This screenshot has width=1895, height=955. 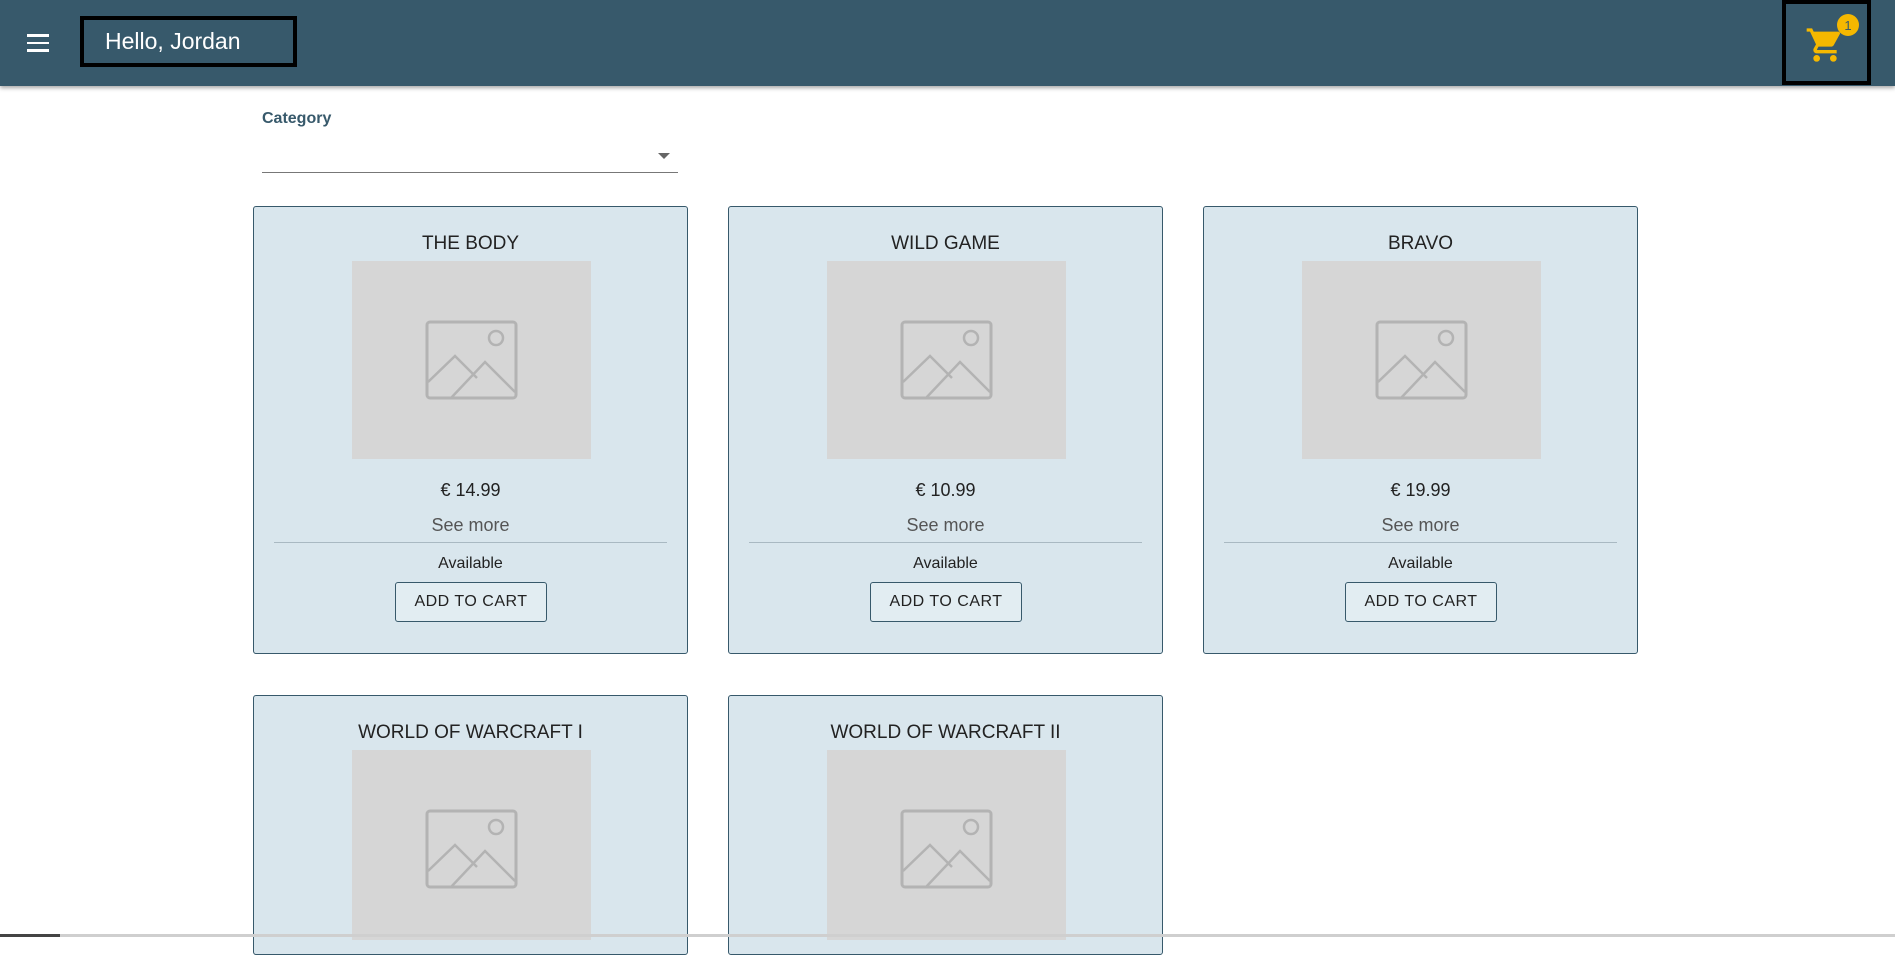 I want to click on product-title: THE BODY, so click(x=470, y=243).